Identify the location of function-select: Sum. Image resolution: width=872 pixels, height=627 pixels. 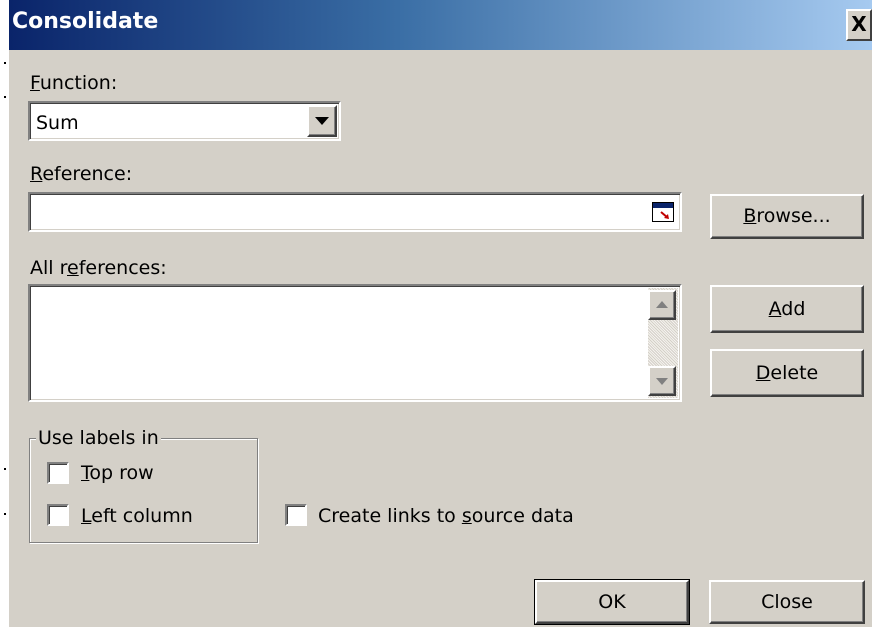
(184, 121).